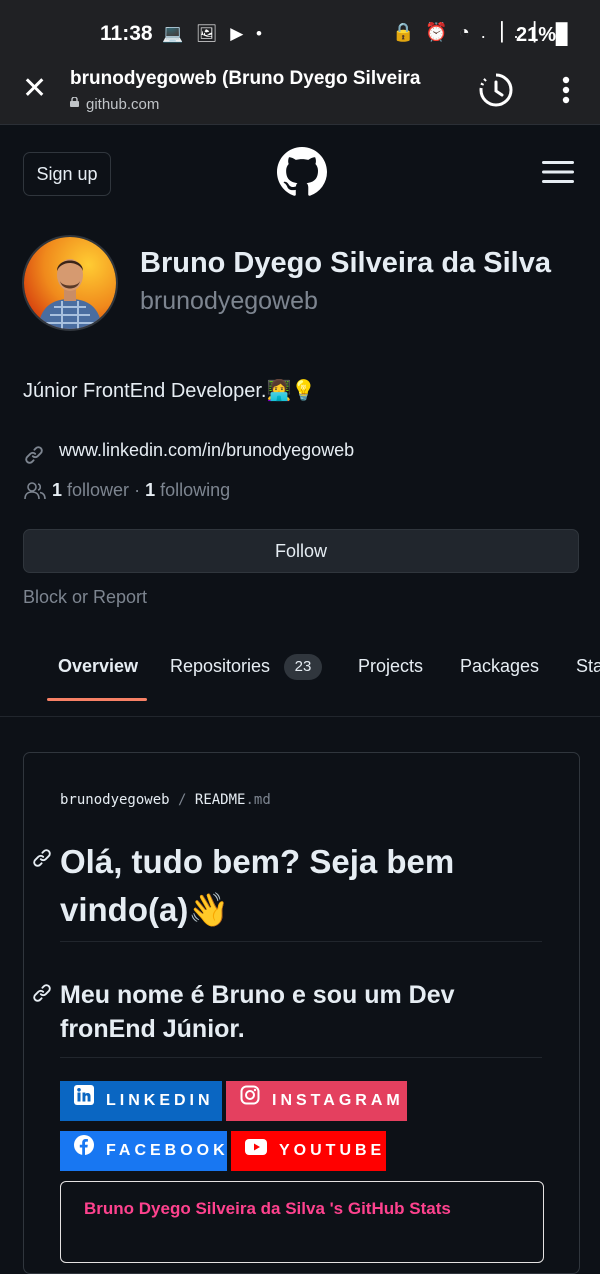 The height and width of the screenshot is (1274, 600). Describe the element at coordinates (256, 1151) in the screenshot. I see `youtube-icon` at that location.